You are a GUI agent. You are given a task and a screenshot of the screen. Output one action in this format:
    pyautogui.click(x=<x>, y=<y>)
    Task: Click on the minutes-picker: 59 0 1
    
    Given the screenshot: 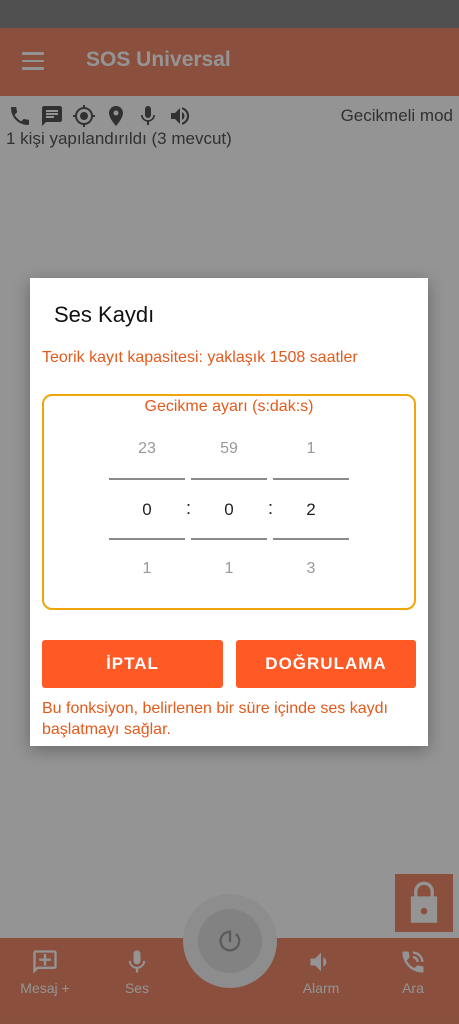 What is the action you would take?
    pyautogui.click(x=229, y=509)
    